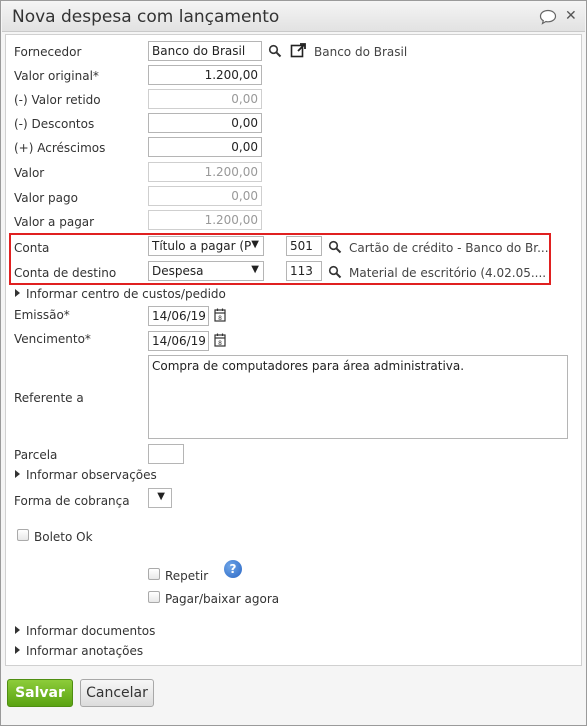 The height and width of the screenshot is (726, 587). What do you see at coordinates (48, 52) in the screenshot?
I see `fornecedor-label: Fornecedor` at bounding box center [48, 52].